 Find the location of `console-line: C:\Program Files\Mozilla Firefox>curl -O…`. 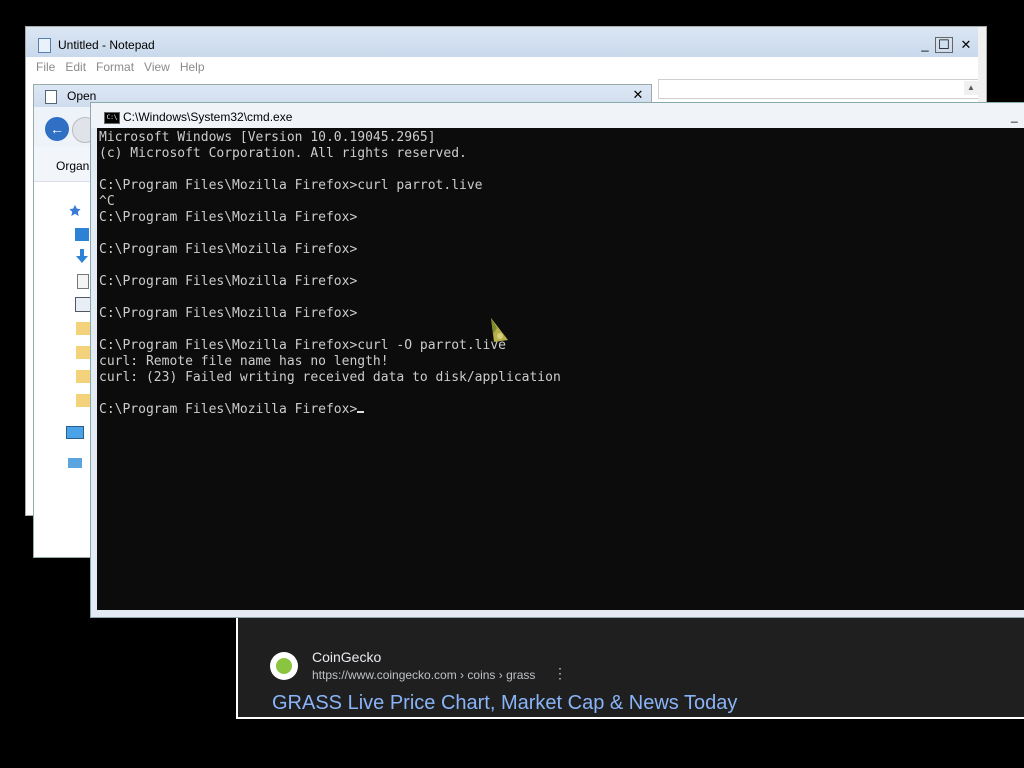

console-line: C:\Program Files\Mozilla Firefox>curl -O… is located at coordinates (302, 345).